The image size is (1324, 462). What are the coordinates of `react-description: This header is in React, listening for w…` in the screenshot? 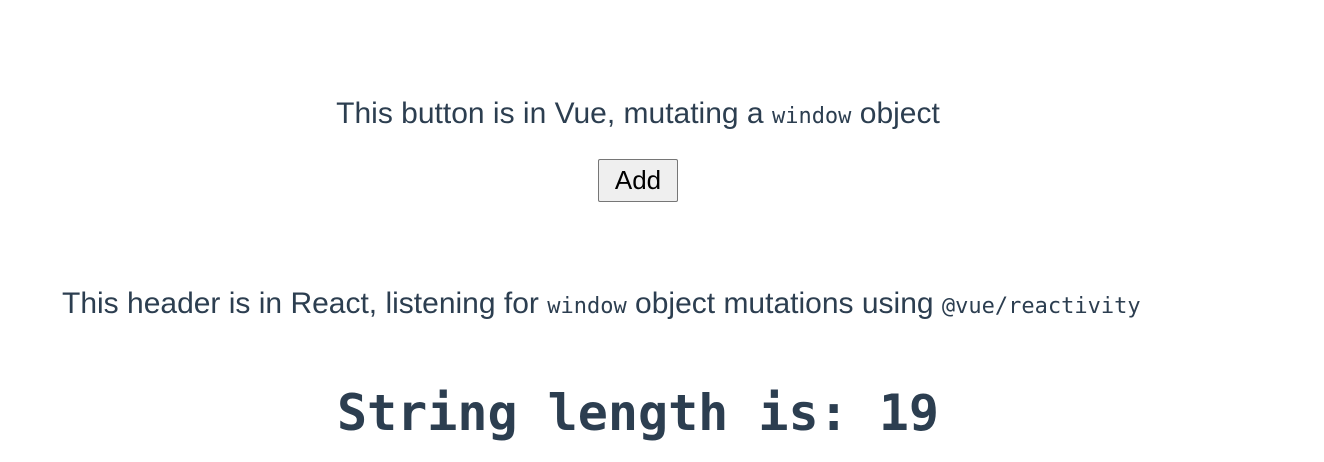 It's located at (601, 305).